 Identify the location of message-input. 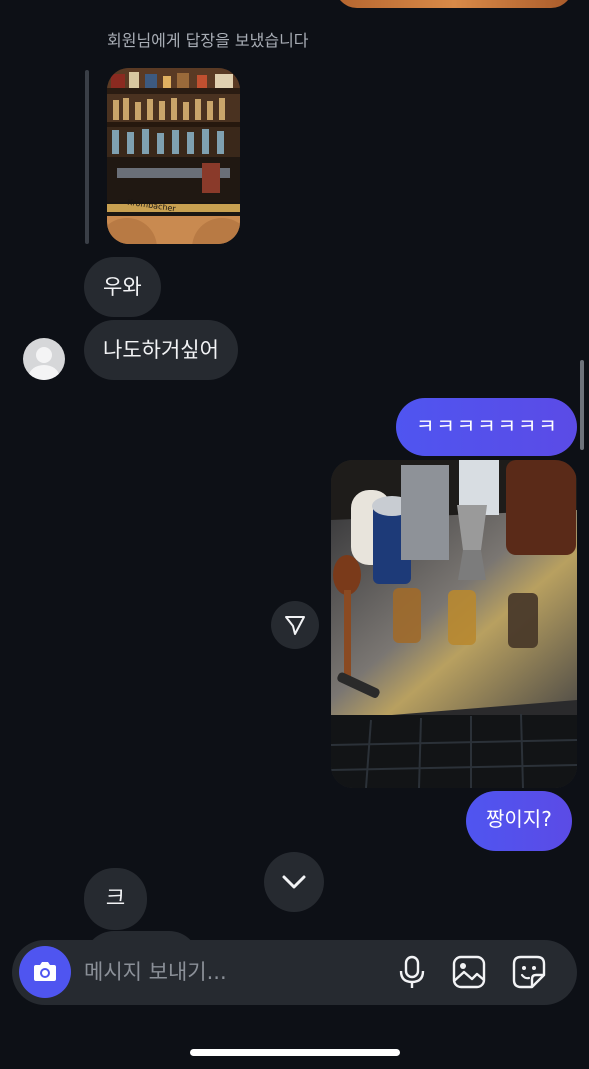
(224, 972).